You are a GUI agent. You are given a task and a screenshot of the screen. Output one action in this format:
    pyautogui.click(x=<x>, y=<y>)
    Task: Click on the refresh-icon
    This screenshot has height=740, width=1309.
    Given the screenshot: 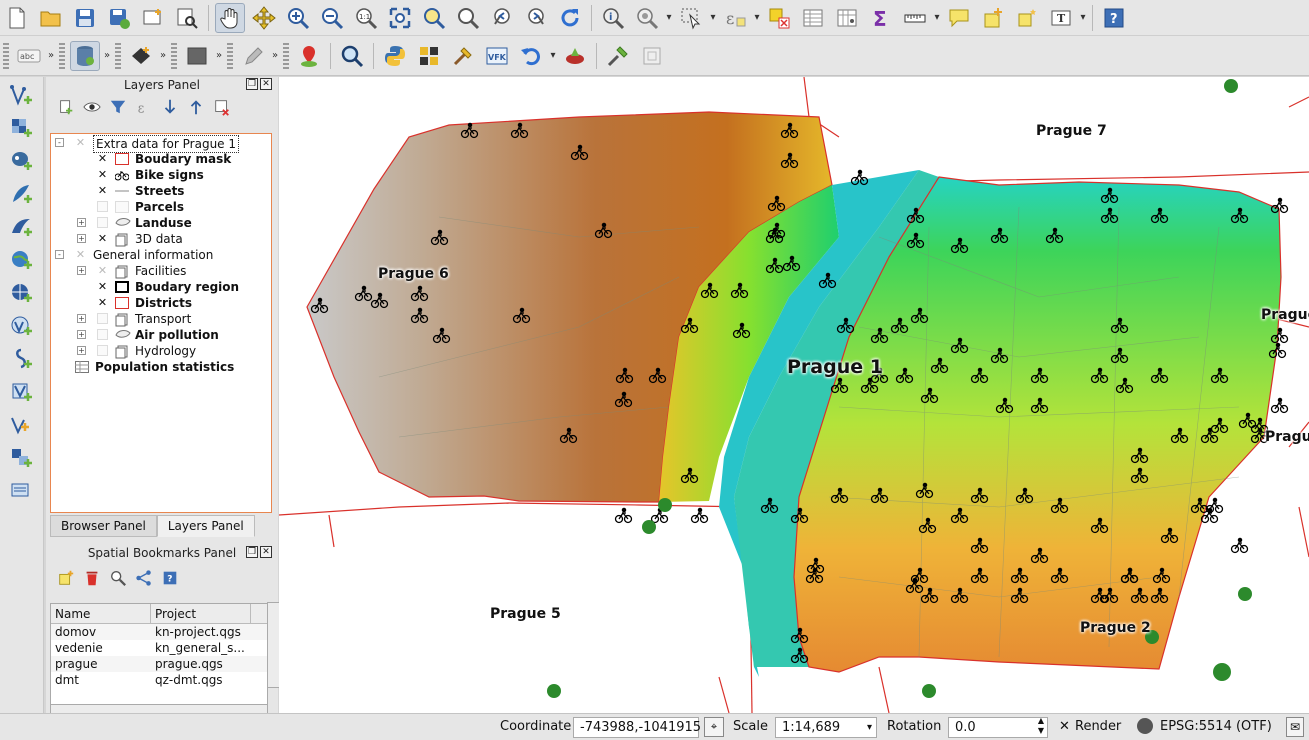 What is the action you would take?
    pyautogui.click(x=570, y=18)
    